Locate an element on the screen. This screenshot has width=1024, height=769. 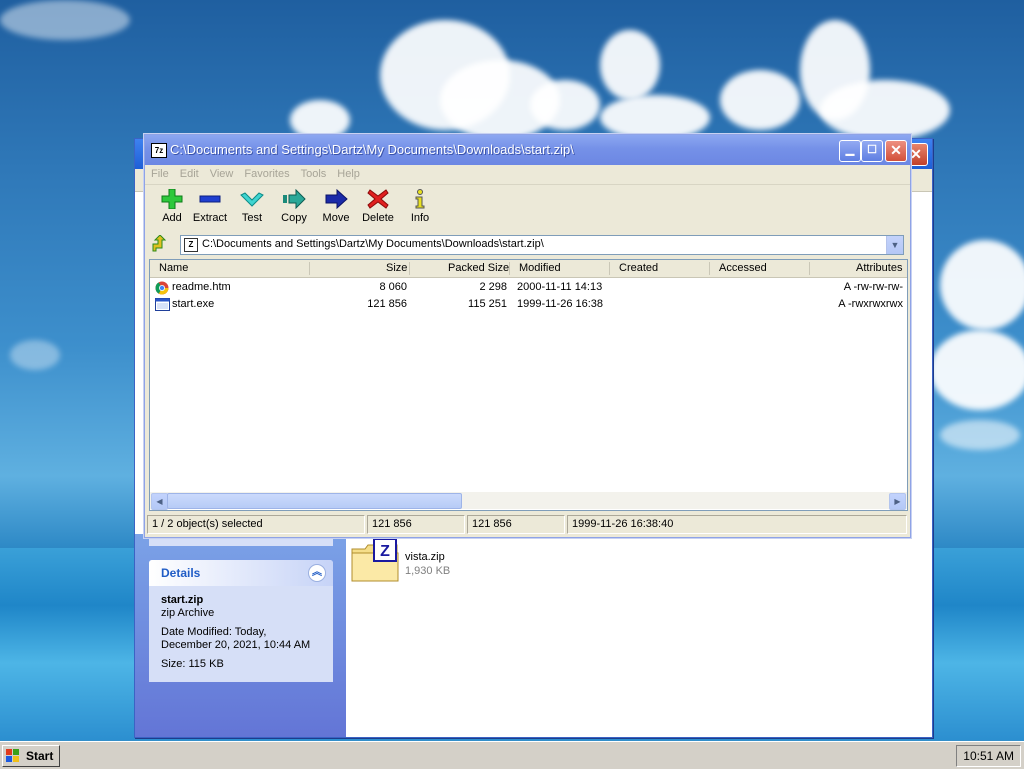
scroll-right-icon: ▶ is located at coordinates (897, 501).